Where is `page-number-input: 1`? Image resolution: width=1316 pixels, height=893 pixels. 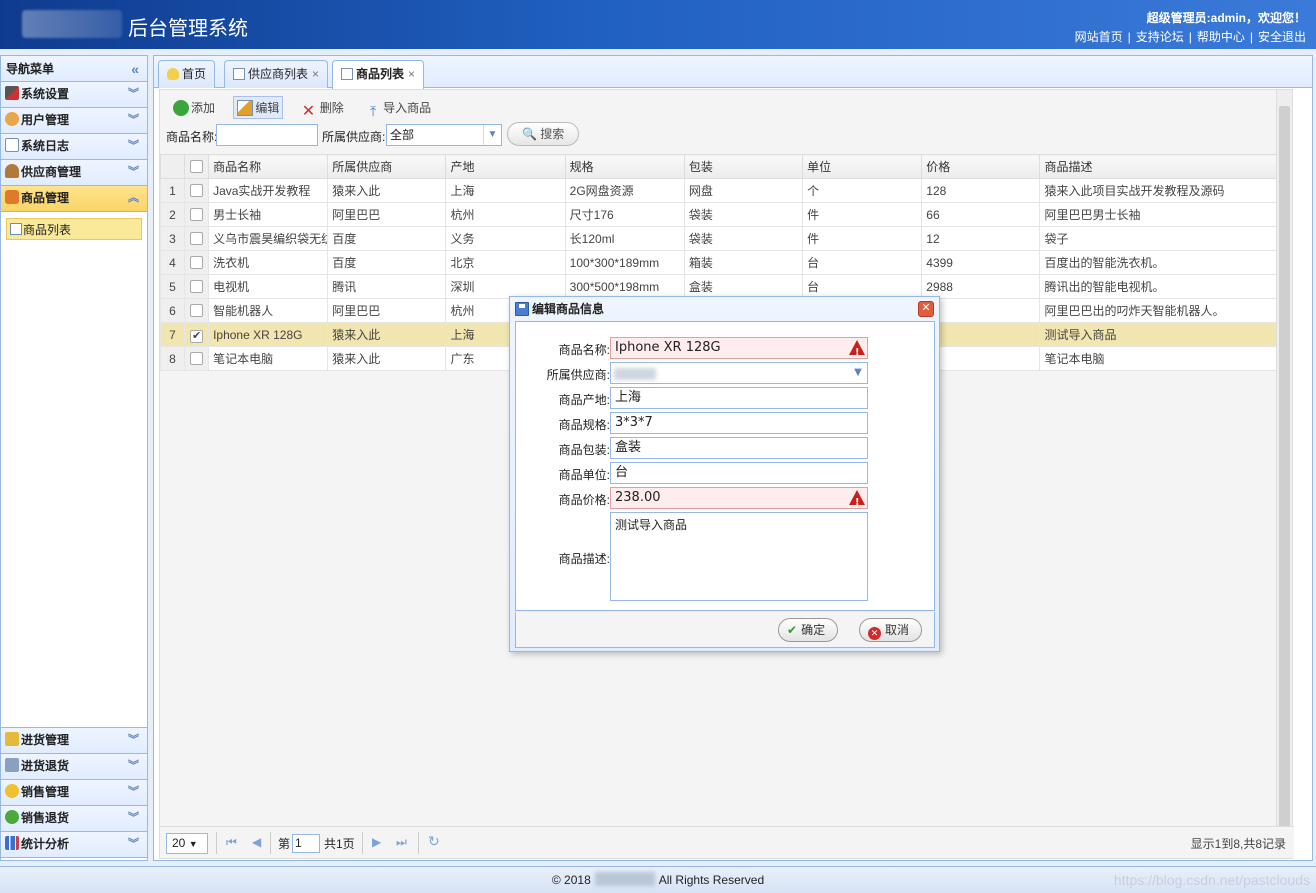
page-number-input: 1 is located at coordinates (306, 843).